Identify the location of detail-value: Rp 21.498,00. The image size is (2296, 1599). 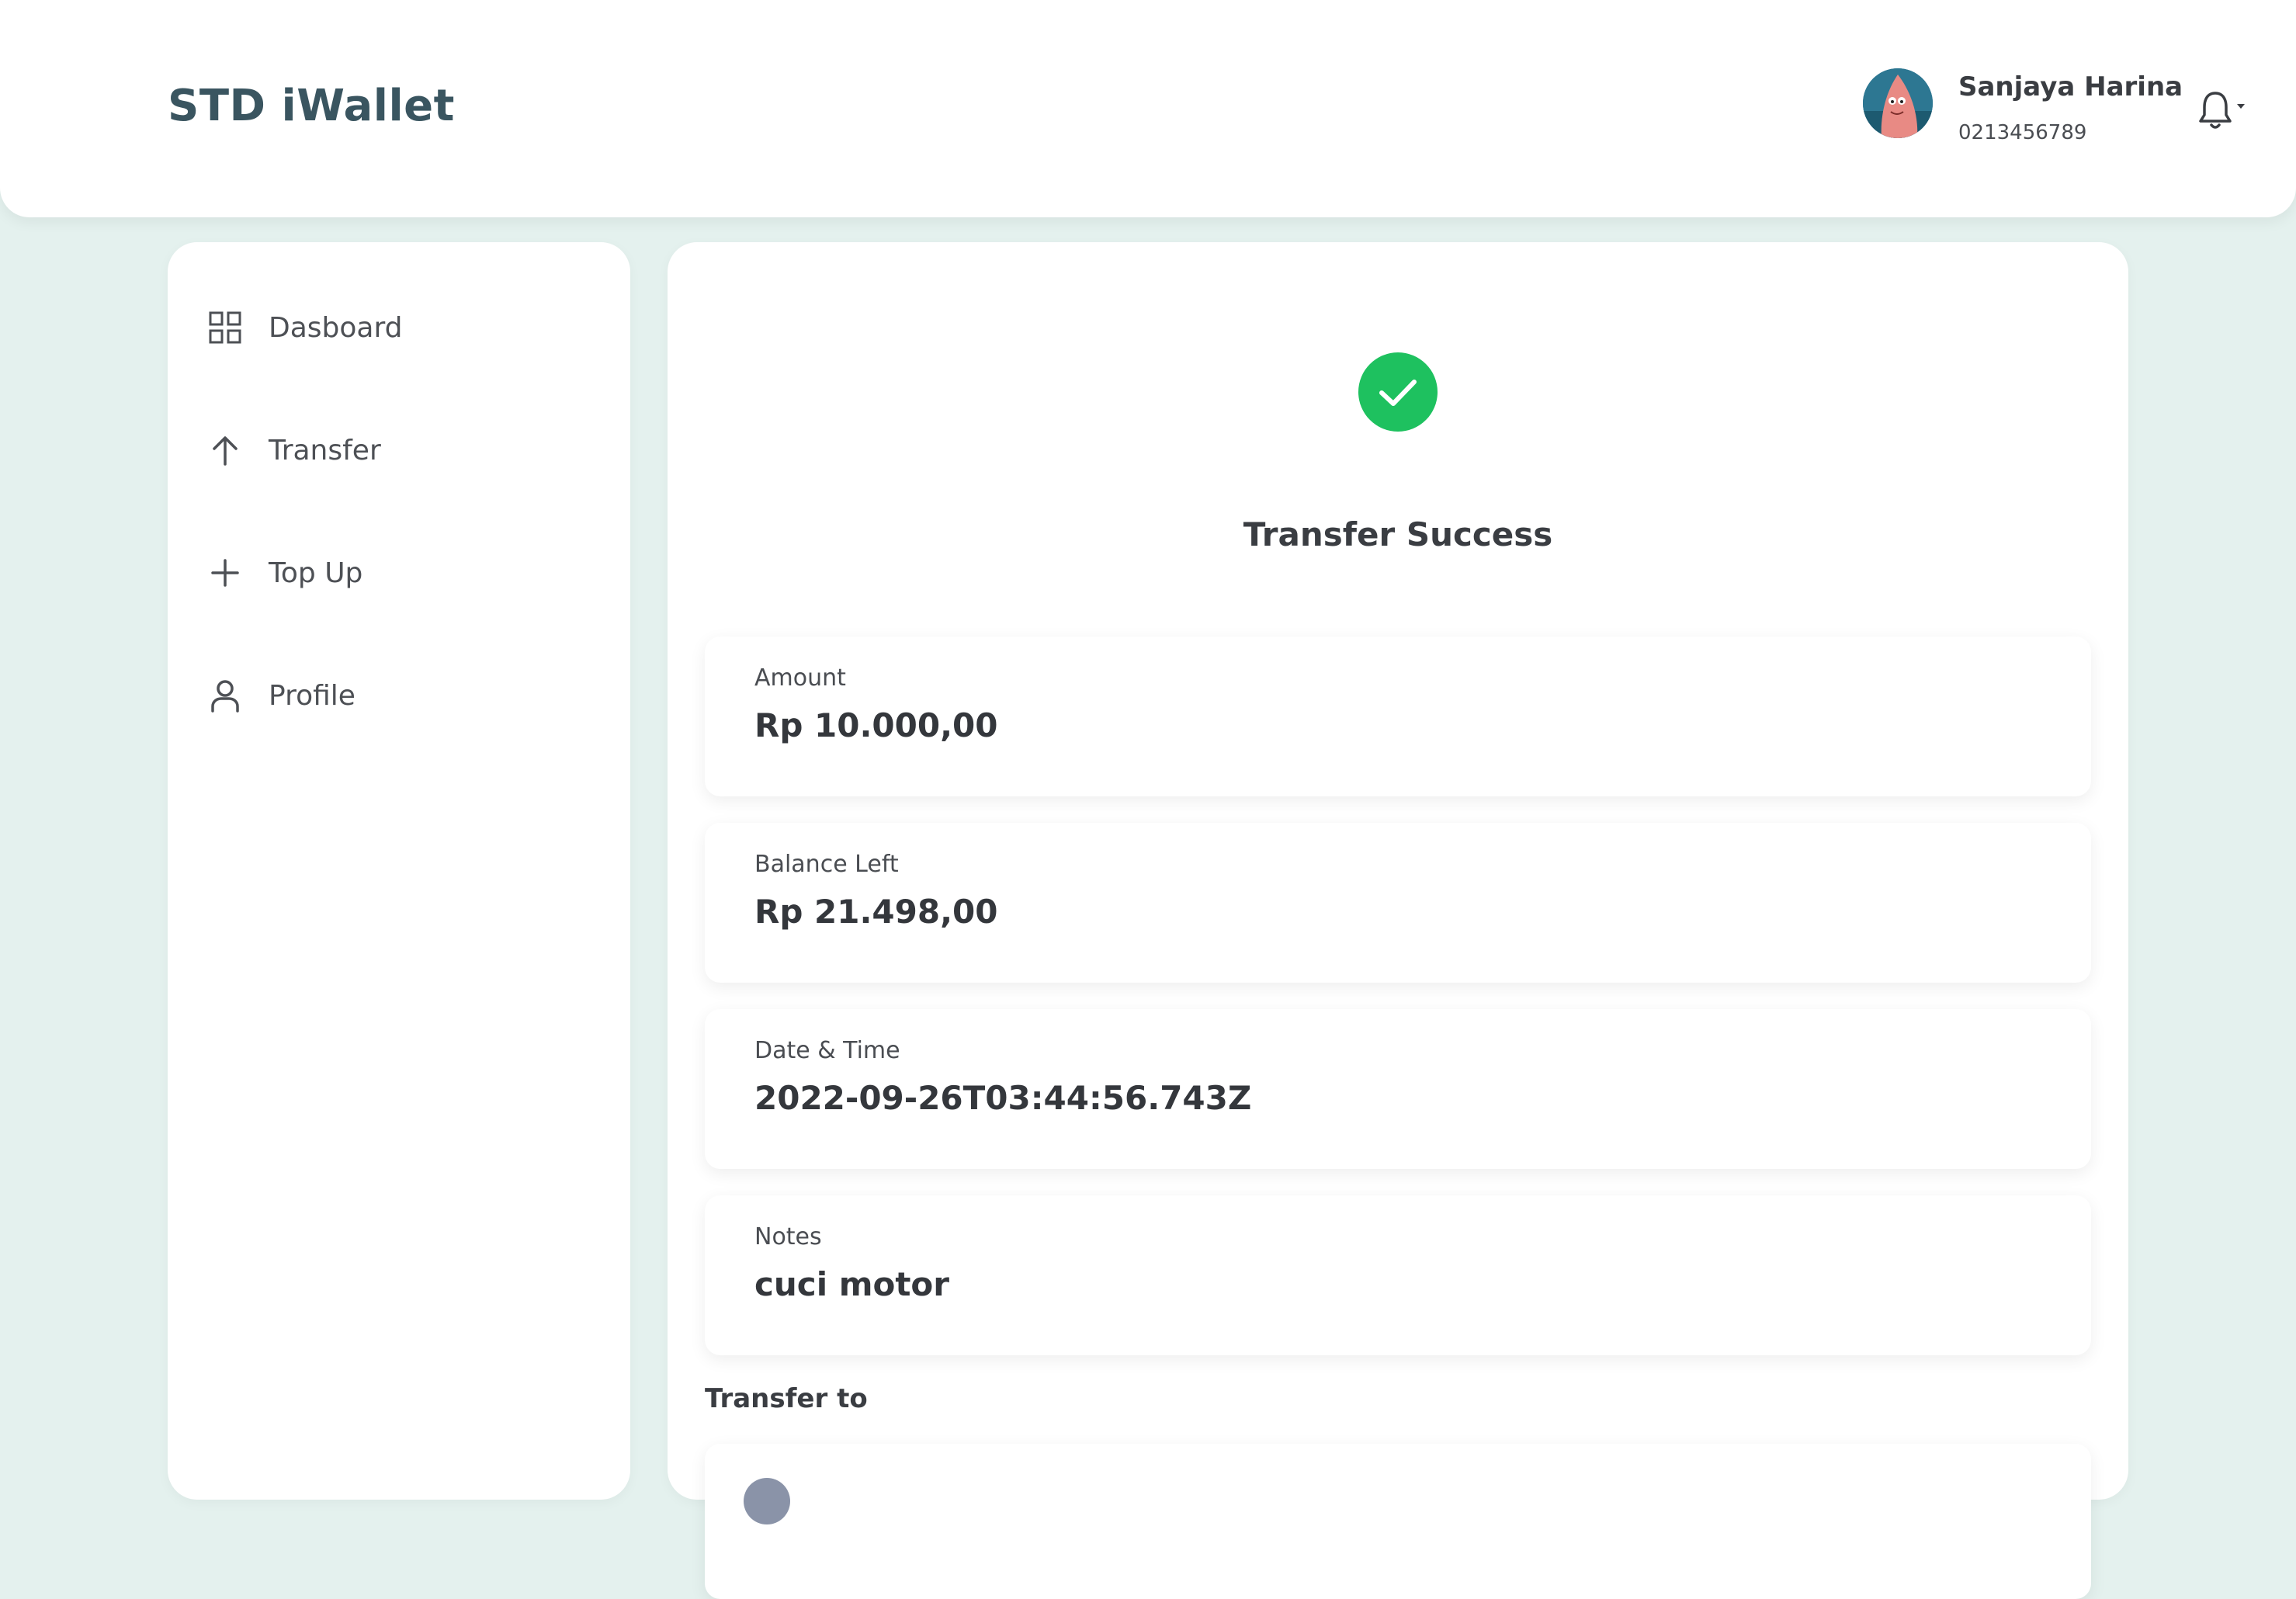
(876, 912).